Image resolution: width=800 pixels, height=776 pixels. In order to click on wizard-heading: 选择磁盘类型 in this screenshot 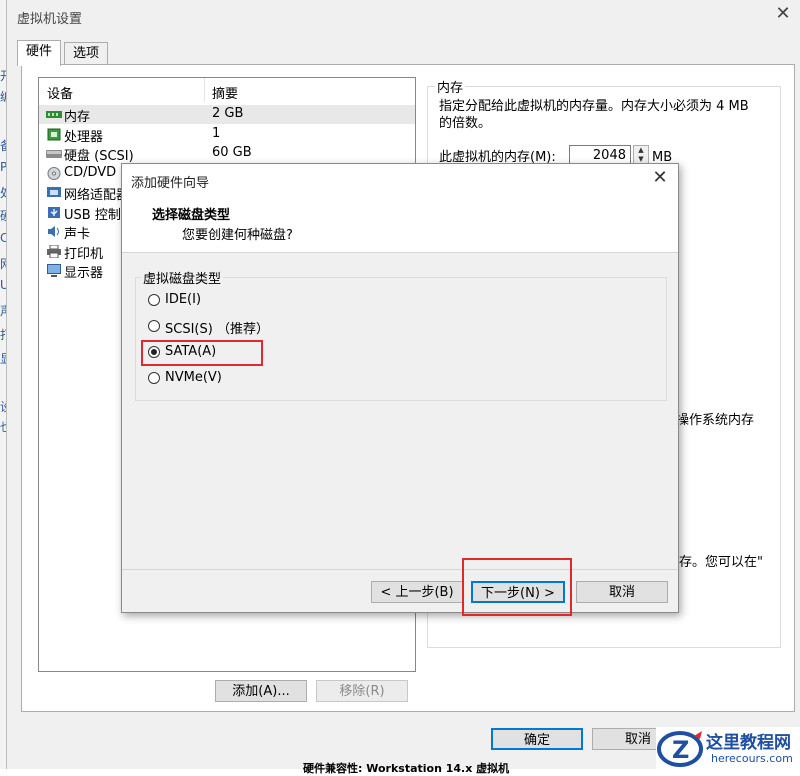, I will do `click(191, 215)`.